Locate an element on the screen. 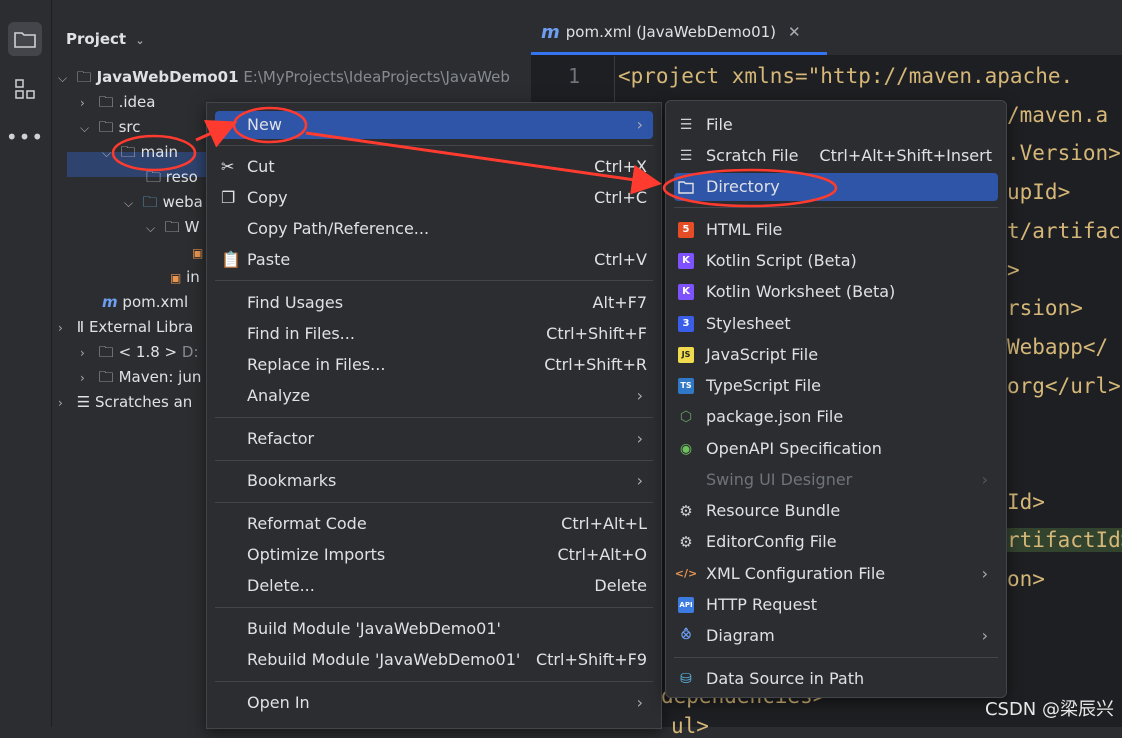 The image size is (1122, 738). annotation-ellipse-new is located at coordinates (270, 125).